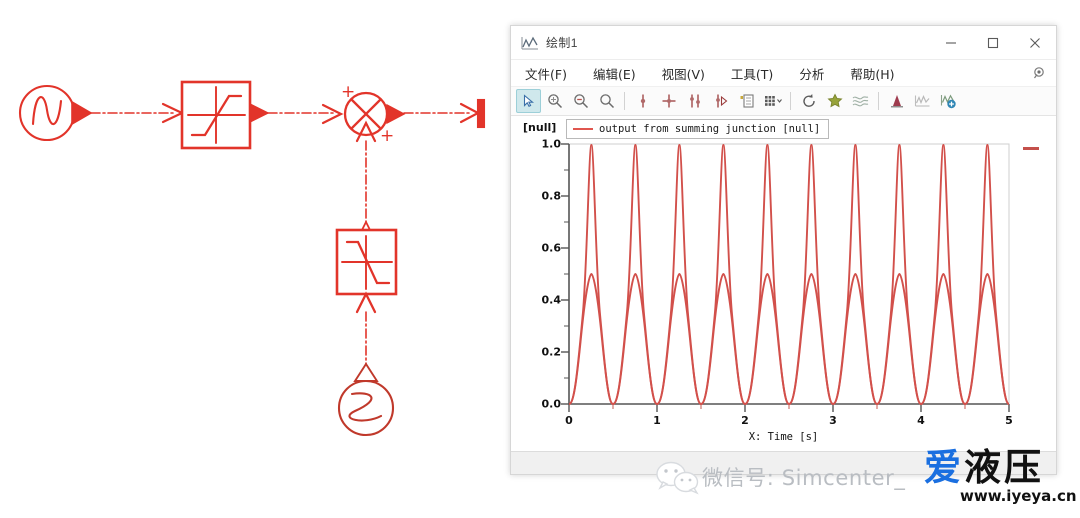  What do you see at coordinates (366, 399) in the screenshot?
I see `sine-source-bottom` at bounding box center [366, 399].